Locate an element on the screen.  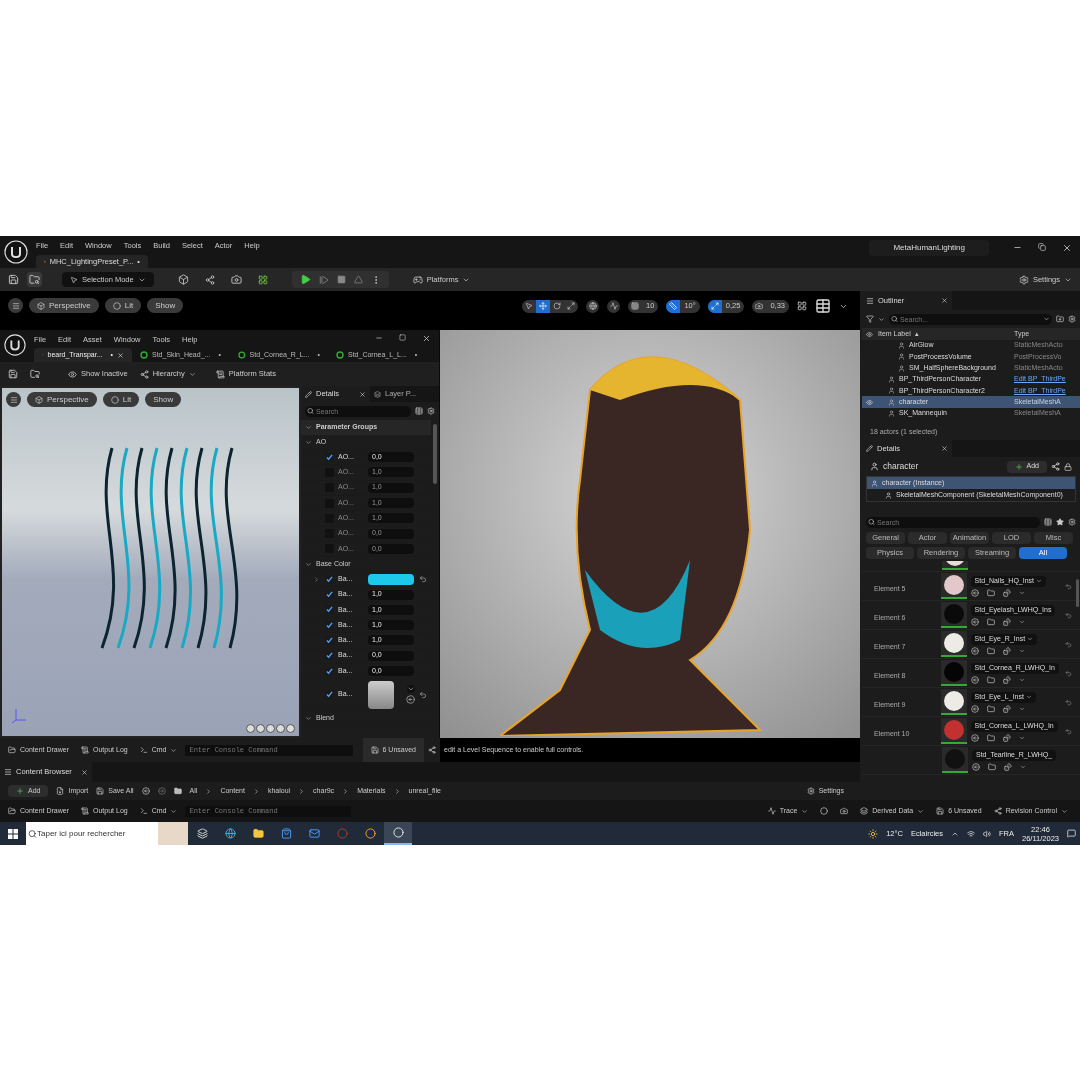
modes-icon is located at coordinates (262, 279).